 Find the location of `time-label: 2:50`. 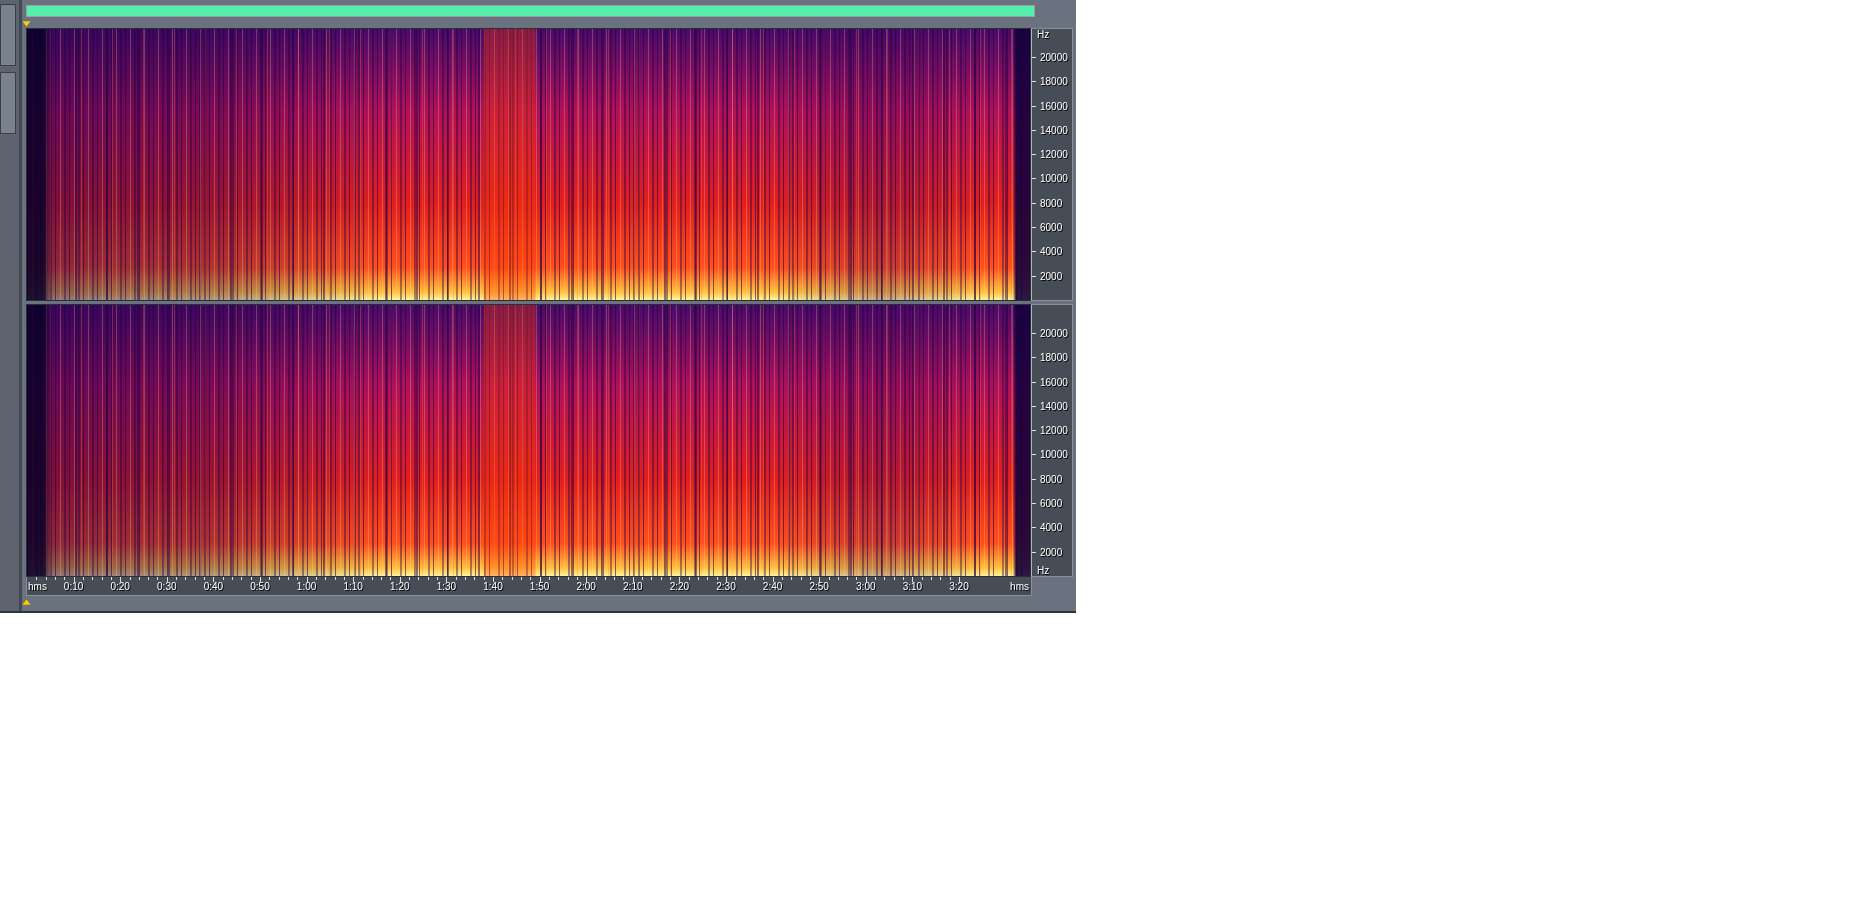

time-label: 2:50 is located at coordinates (819, 586).